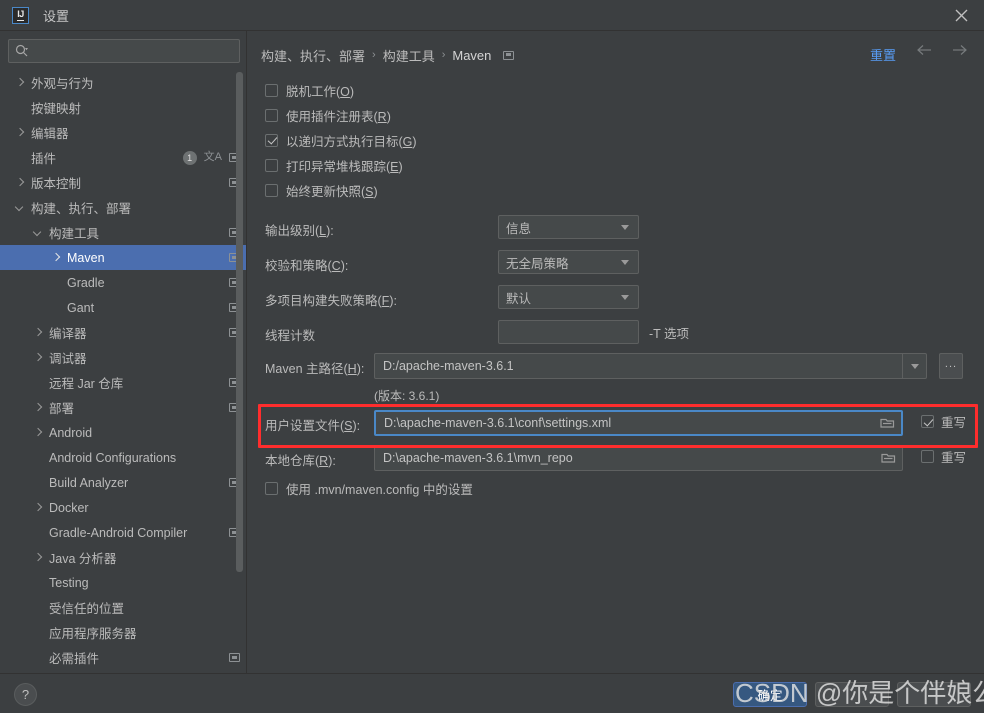 The height and width of the screenshot is (713, 984). What do you see at coordinates (271, 488) in the screenshot?
I see `use-mvn-config-checkbox` at bounding box center [271, 488].